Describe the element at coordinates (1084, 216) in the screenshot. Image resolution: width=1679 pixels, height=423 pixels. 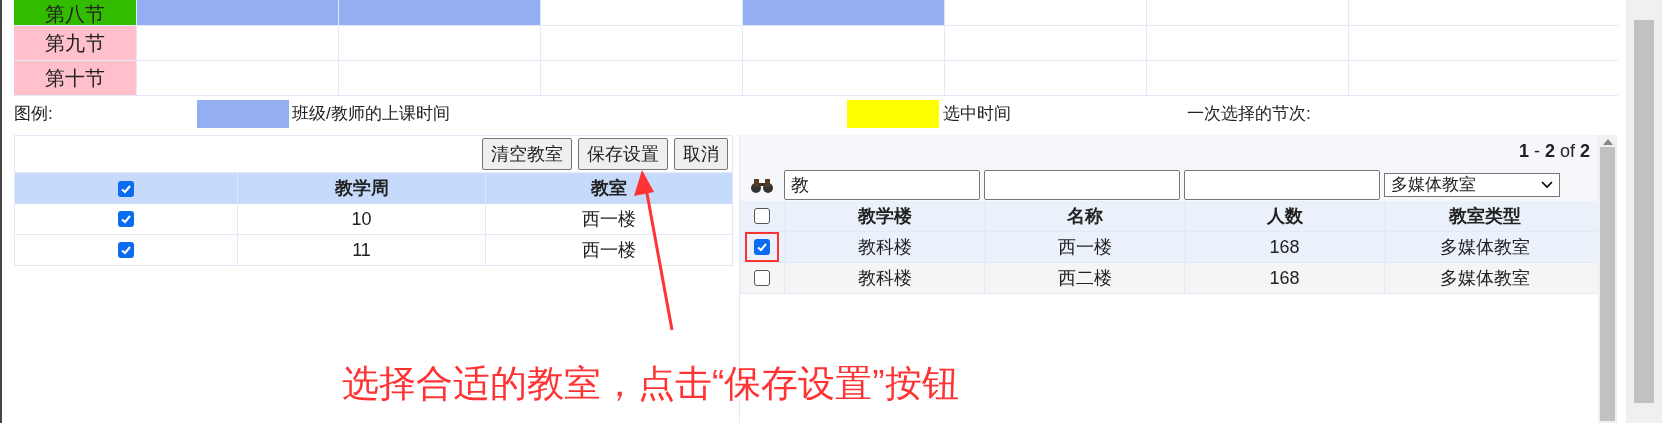
I see `column-header: 名称` at that location.